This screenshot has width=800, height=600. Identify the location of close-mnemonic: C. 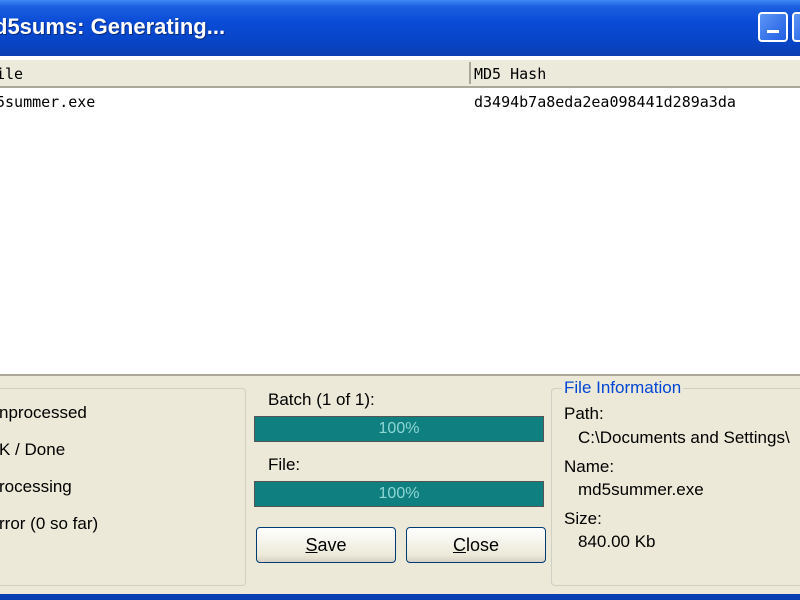
(459, 545).